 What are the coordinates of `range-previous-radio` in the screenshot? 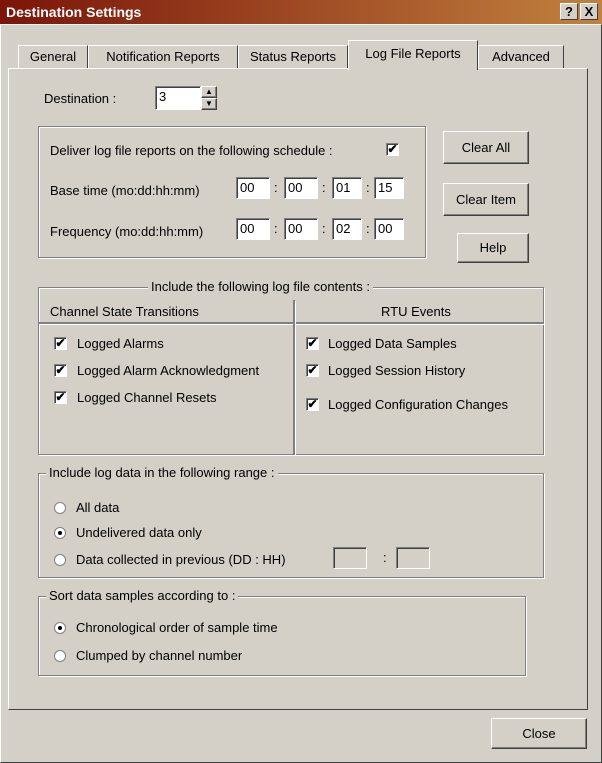 It's located at (60, 560).